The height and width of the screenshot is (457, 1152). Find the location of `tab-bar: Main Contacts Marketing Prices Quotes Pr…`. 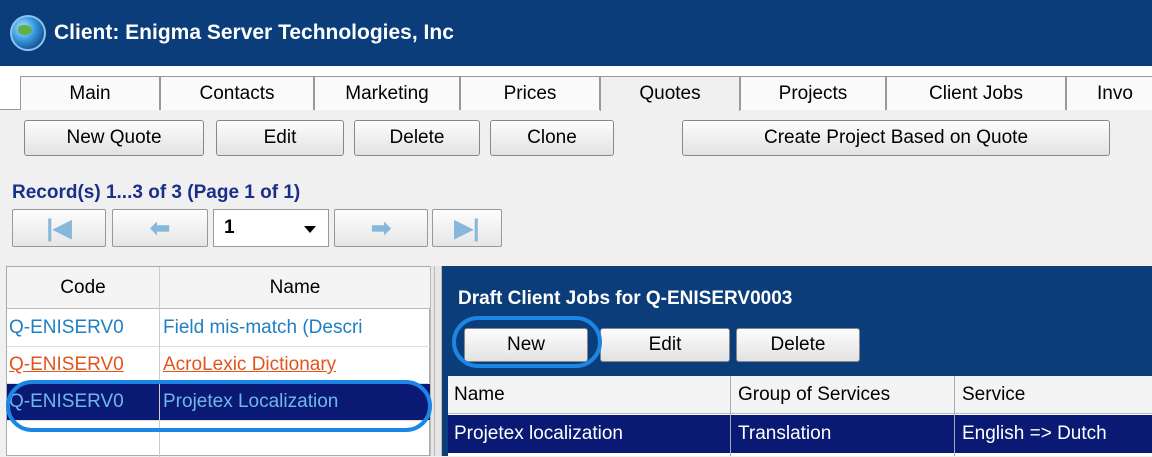

tab-bar: Main Contacts Marketing Prices Quotes Pr… is located at coordinates (576, 88).